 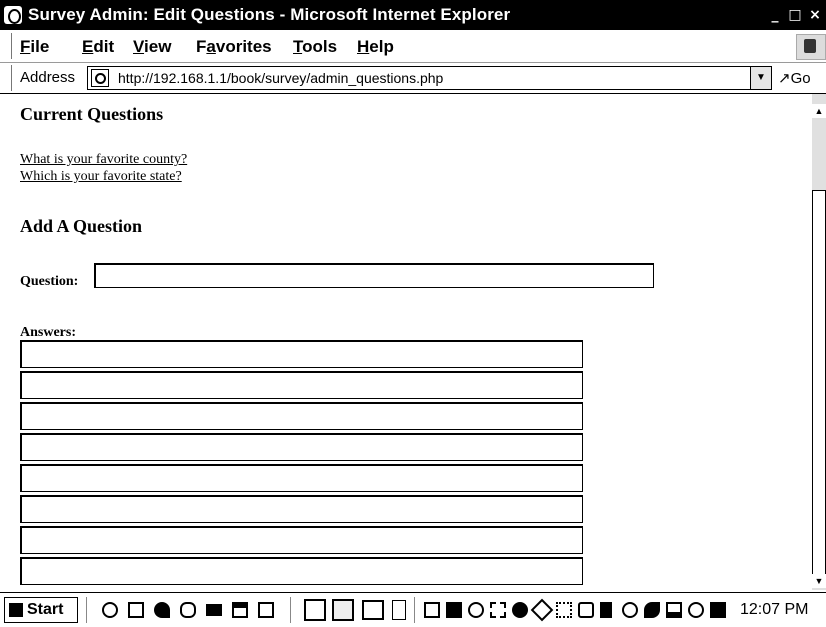 What do you see at coordinates (819, 383) in the screenshot?
I see `scroll-thumb` at bounding box center [819, 383].